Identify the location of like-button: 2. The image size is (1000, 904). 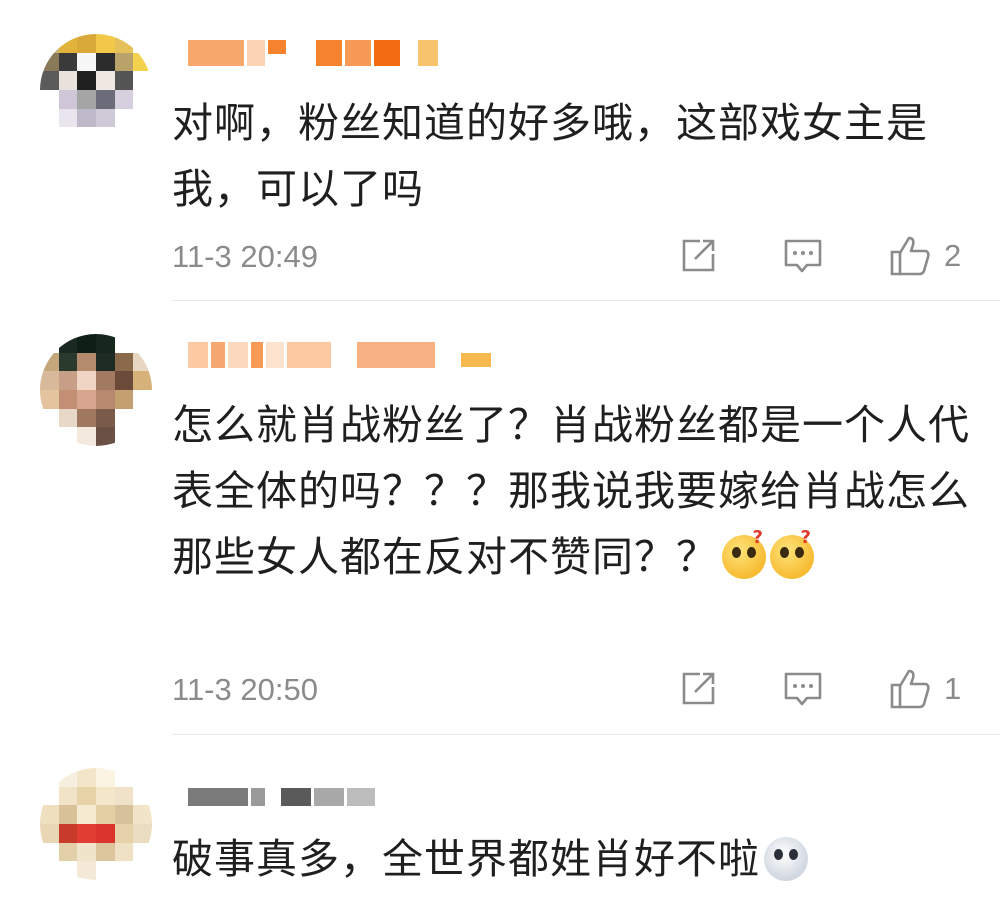
(924, 256).